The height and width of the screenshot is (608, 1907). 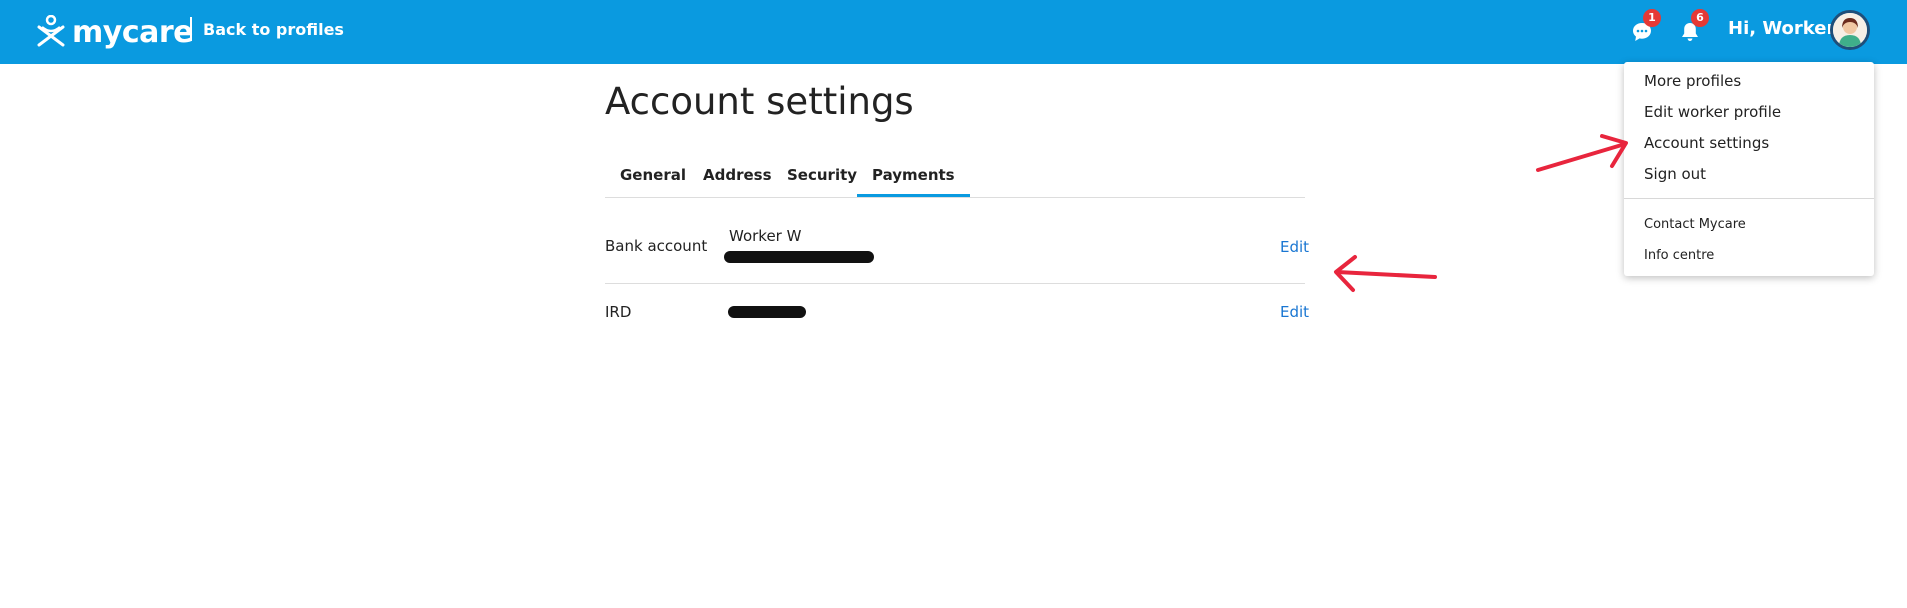 What do you see at coordinates (1692, 81) in the screenshot?
I see `menu-item-more-profiles: More profiles` at bounding box center [1692, 81].